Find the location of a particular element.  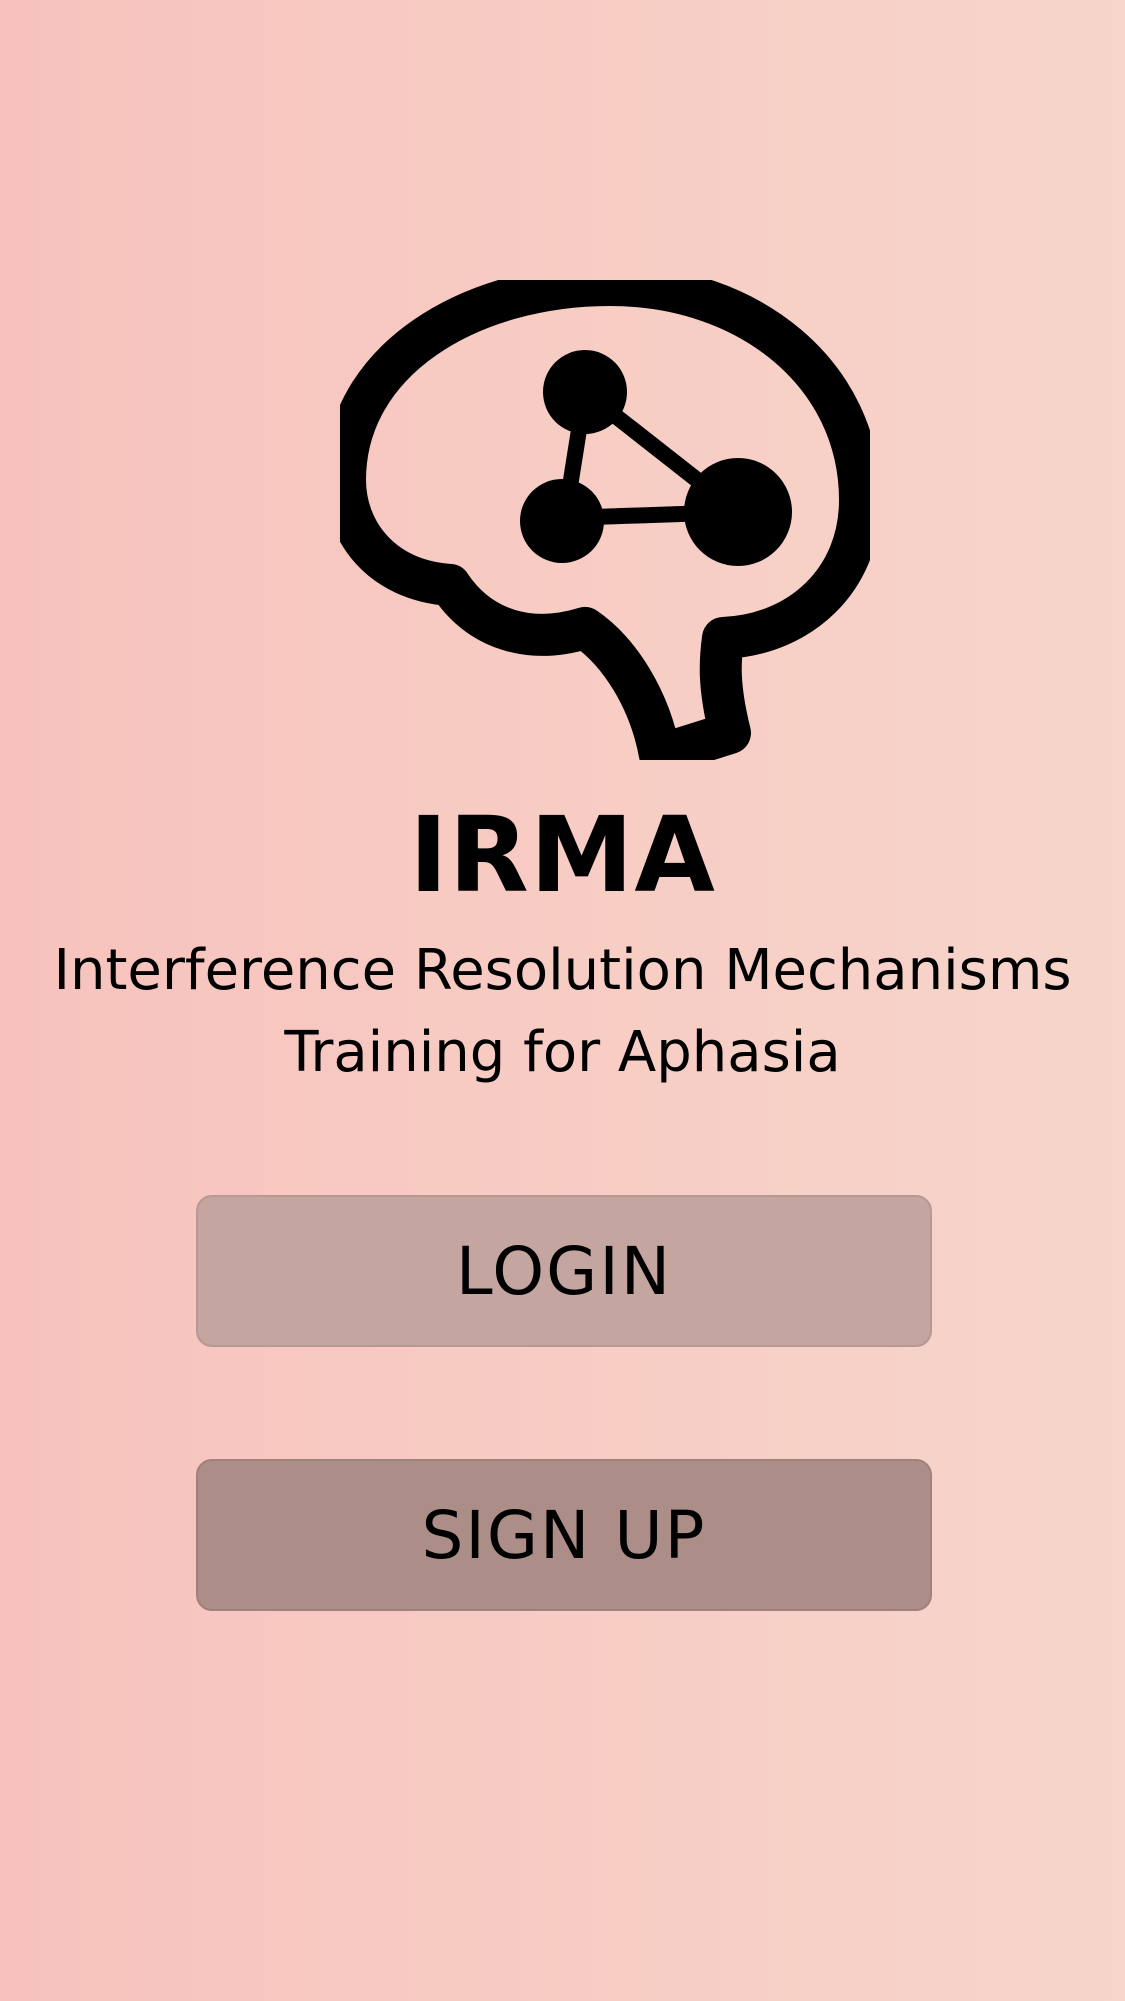

login-button: LOGIN is located at coordinates (564, 1271).